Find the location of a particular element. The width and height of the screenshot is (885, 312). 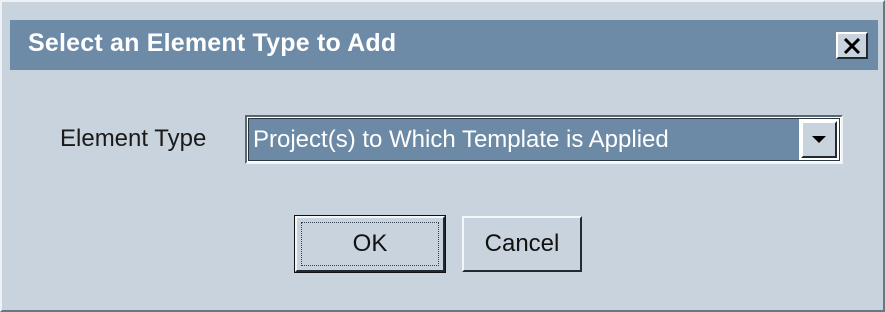

cancel-button: Cancel is located at coordinates (522, 244).